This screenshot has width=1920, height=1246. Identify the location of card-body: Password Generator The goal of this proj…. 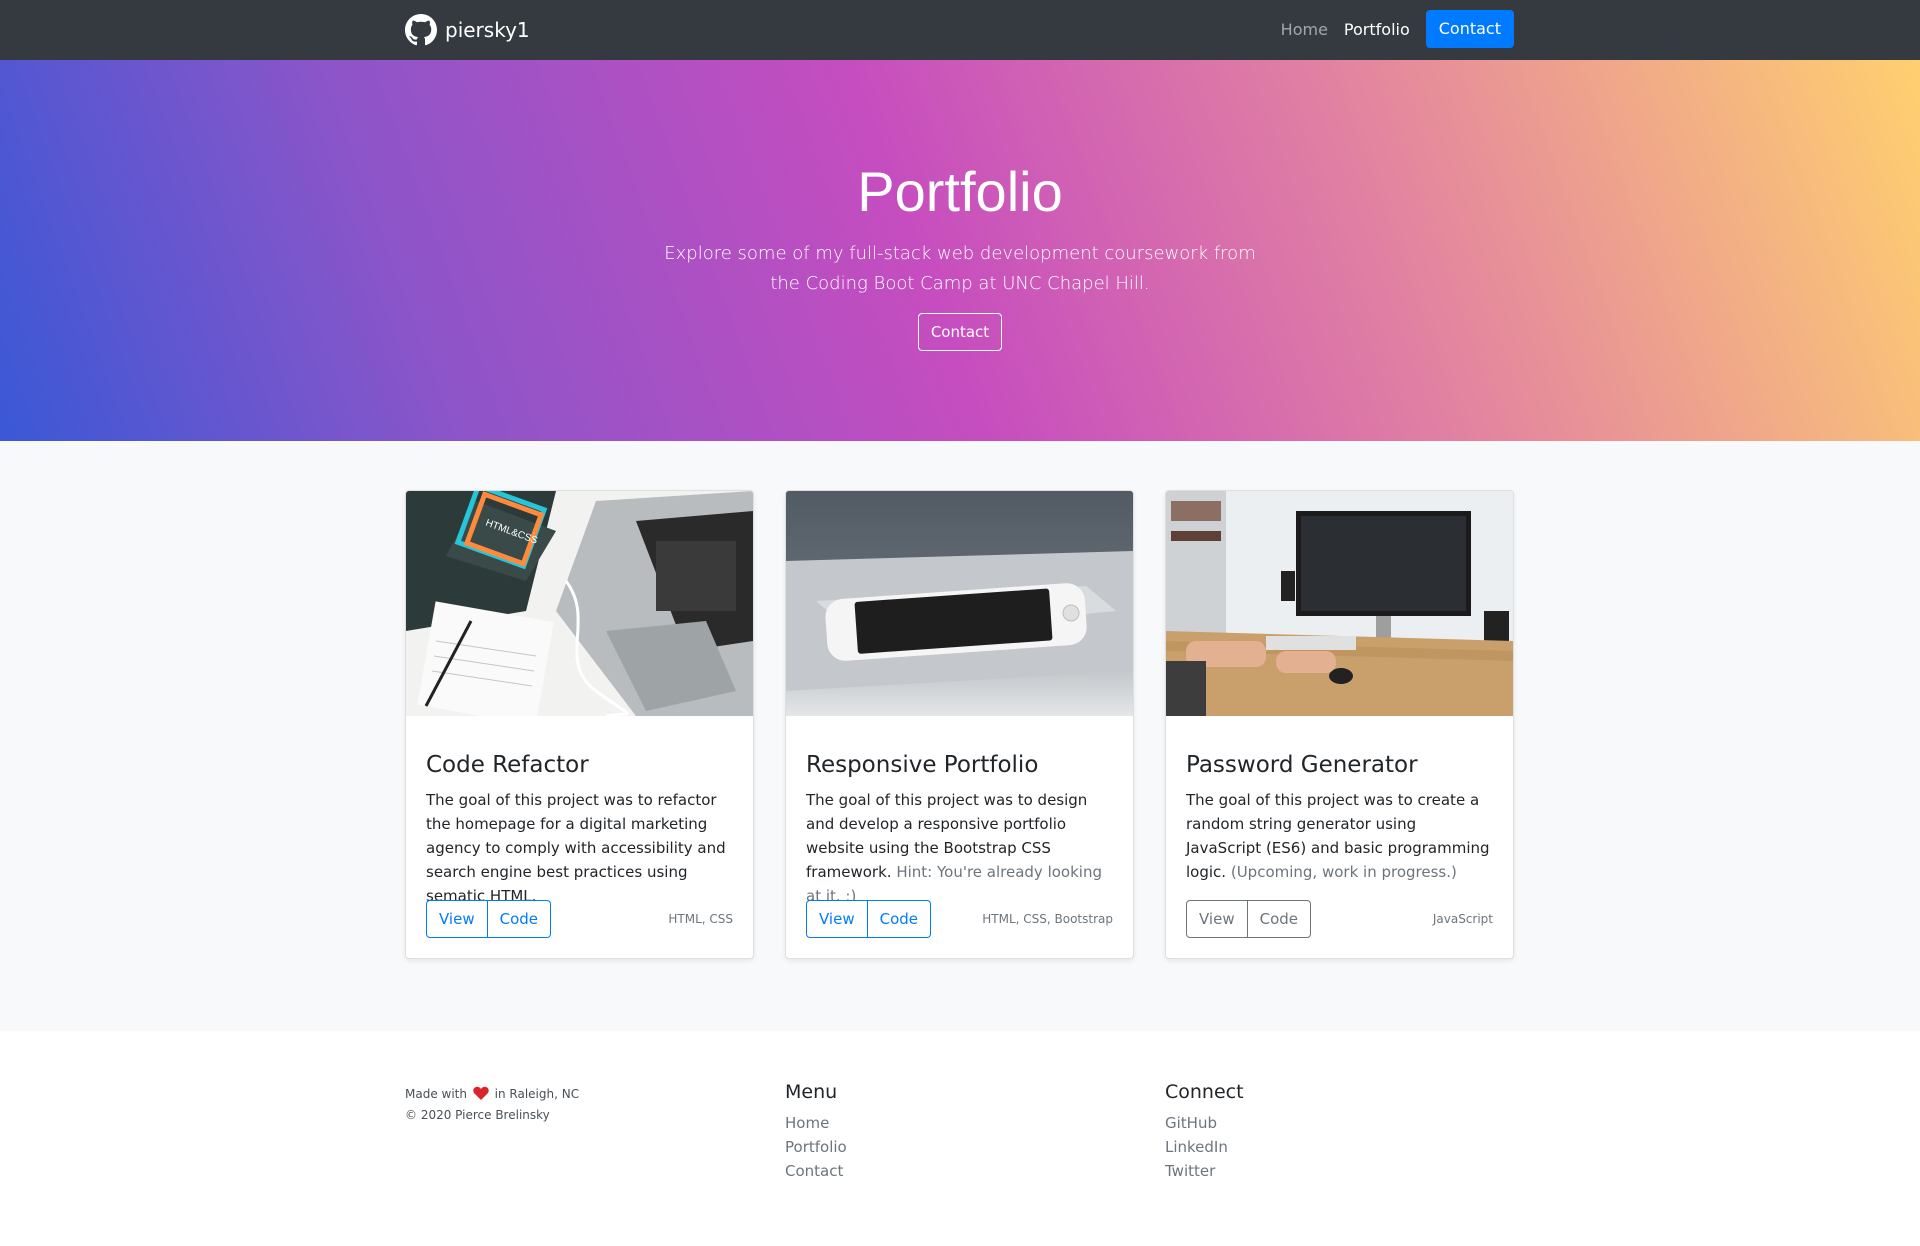
(1339, 800).